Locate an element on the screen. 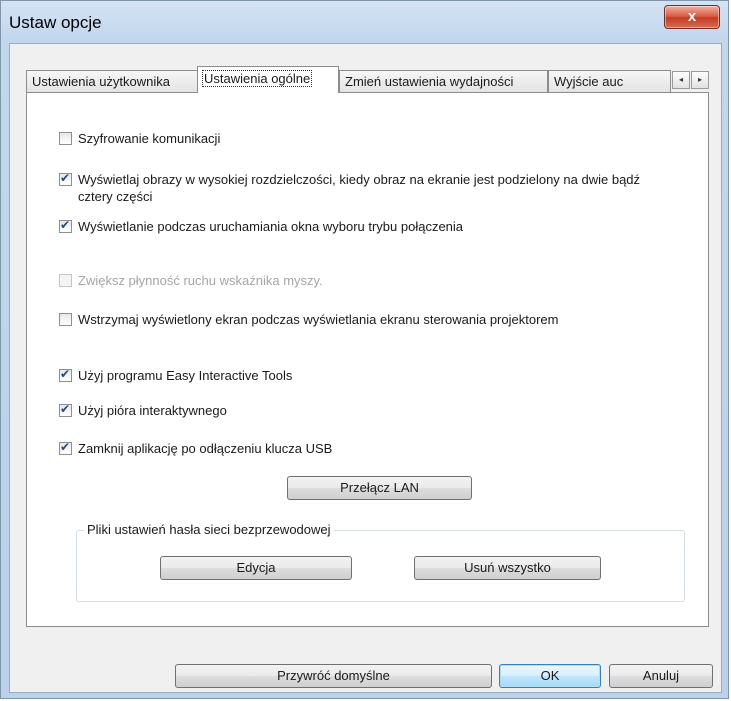  tab-label: Ustawienia użytkownika is located at coordinates (101, 81).